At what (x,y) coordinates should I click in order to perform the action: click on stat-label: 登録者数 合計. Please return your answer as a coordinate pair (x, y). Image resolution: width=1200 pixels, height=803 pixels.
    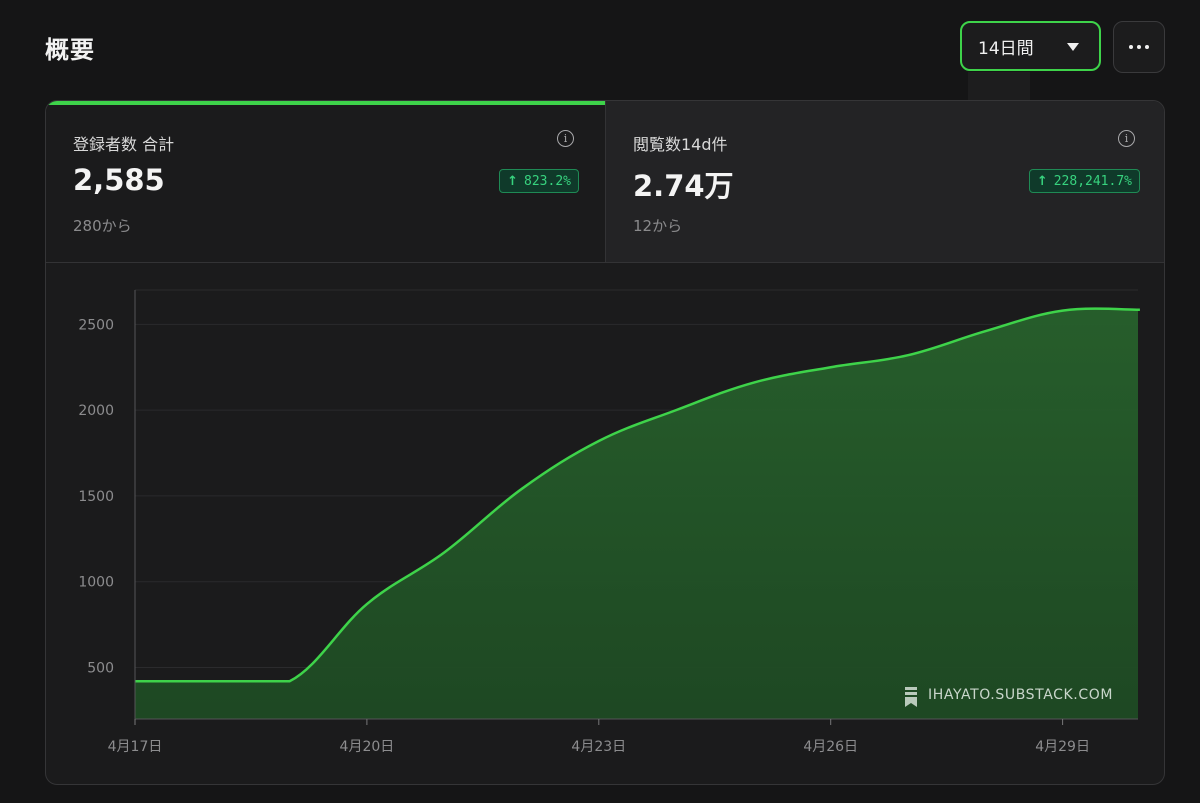
    Looking at the image, I should click on (124, 144).